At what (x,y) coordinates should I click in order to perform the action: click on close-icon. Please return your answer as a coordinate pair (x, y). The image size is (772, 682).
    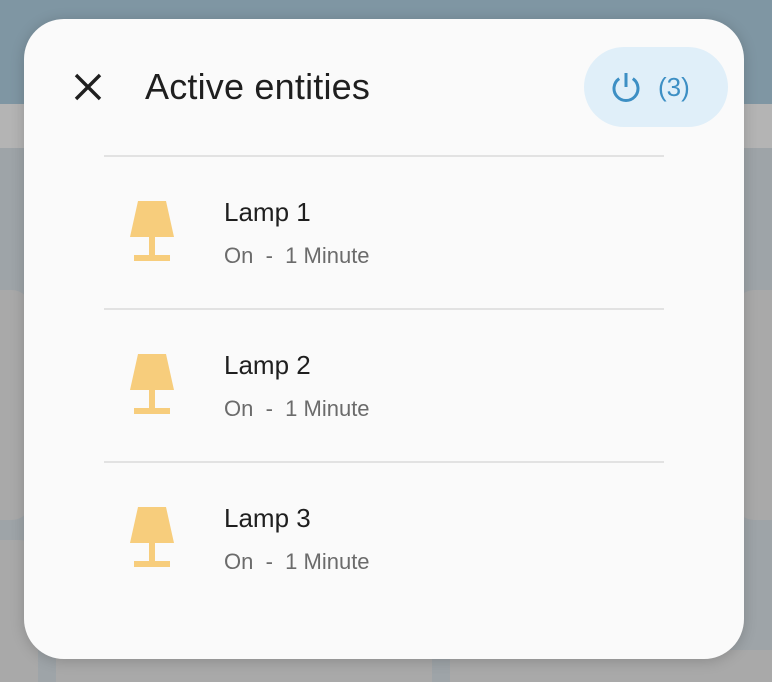
    Looking at the image, I should click on (88, 87).